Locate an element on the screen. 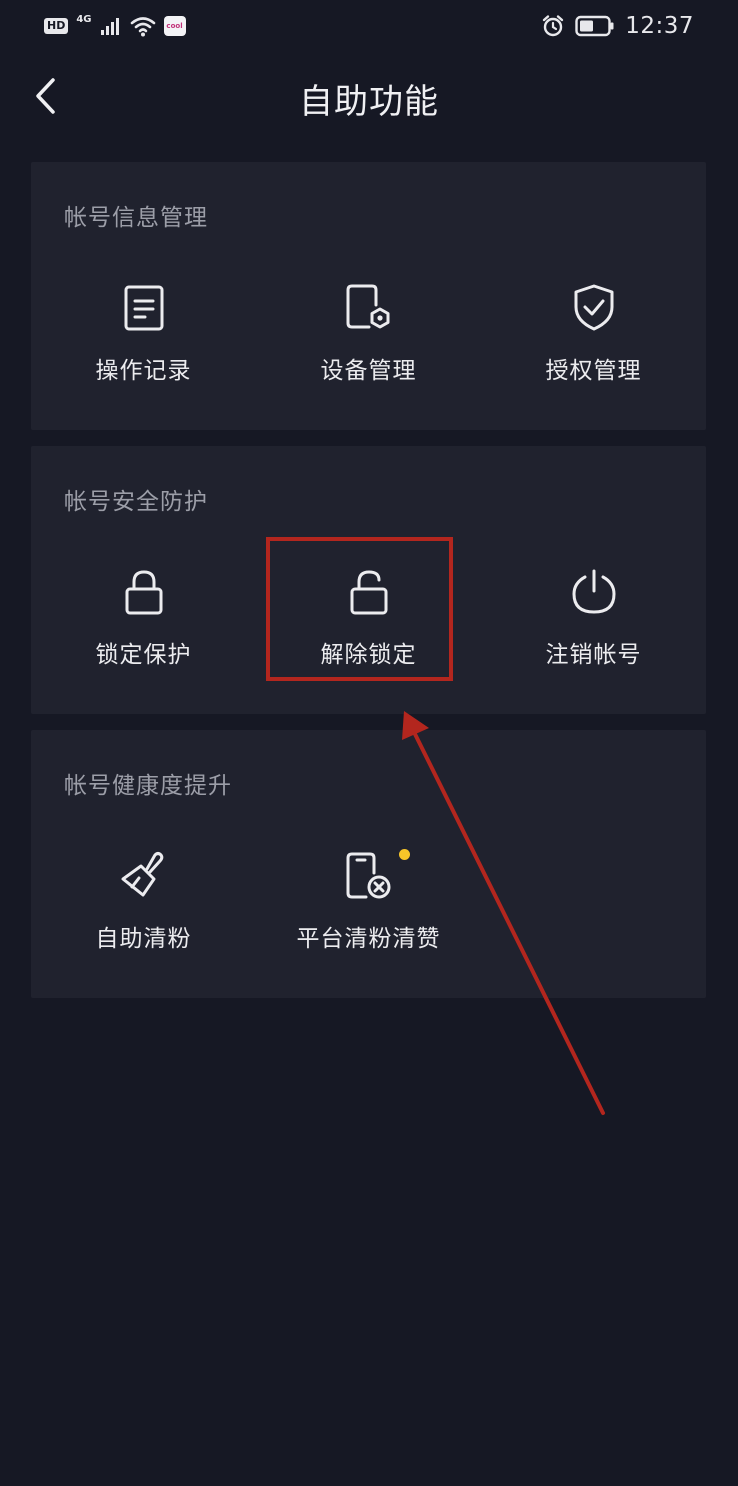 The height and width of the screenshot is (1486, 738). status-right: 12:37 is located at coordinates (617, 26).